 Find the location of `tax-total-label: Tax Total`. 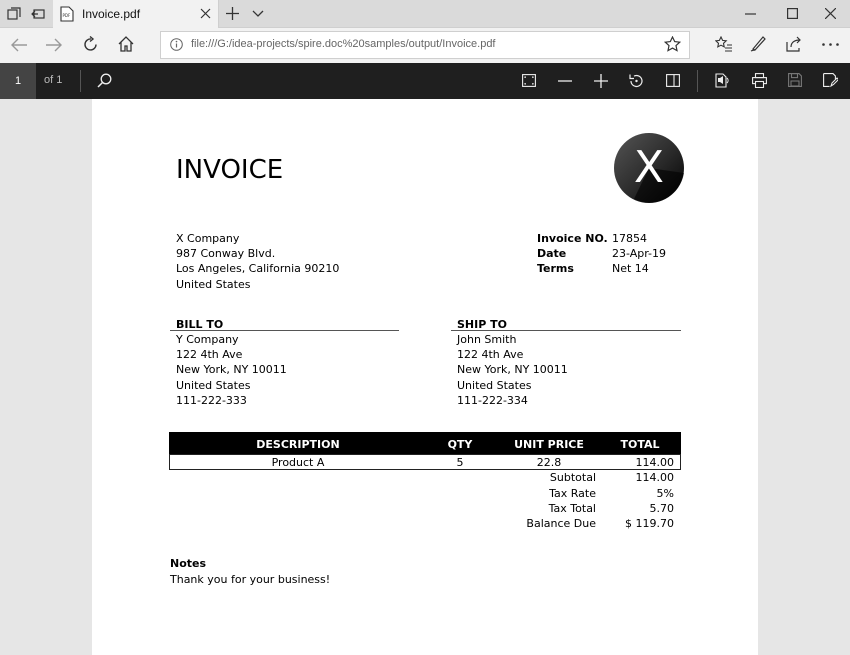

tax-total-label: Tax Total is located at coordinates (572, 508).